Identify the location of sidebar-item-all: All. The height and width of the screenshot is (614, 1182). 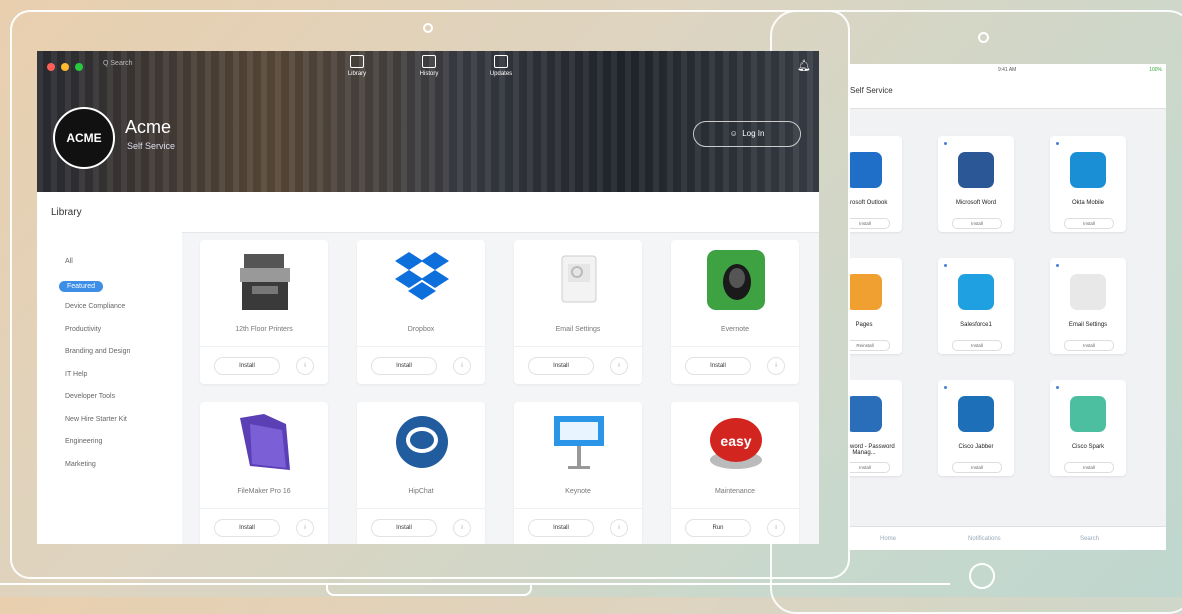
(69, 261).